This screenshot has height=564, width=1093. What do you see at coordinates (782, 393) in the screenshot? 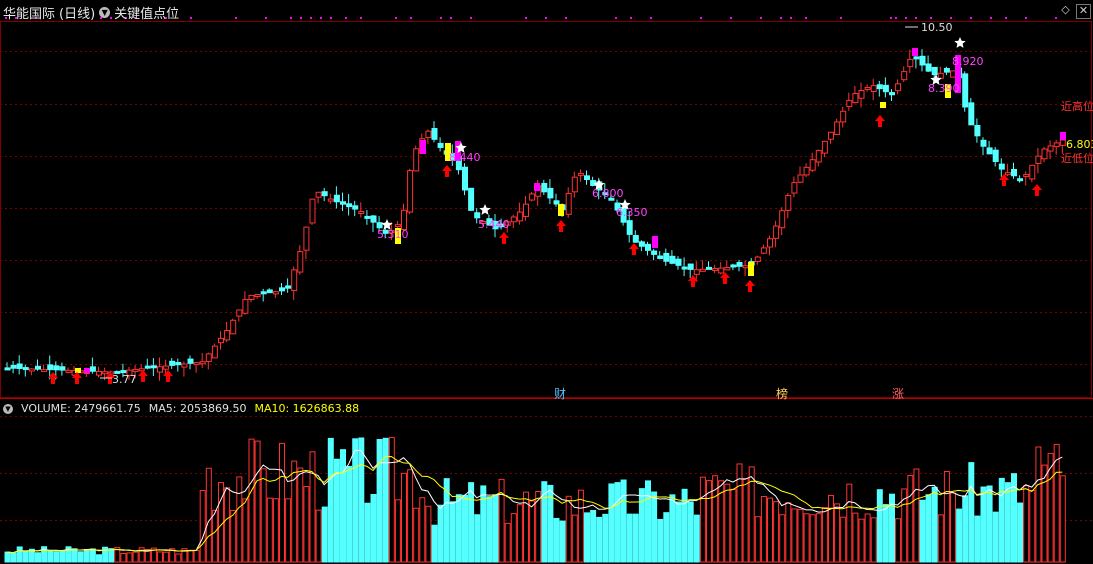
I see `event-marker-ranking: 榜` at bounding box center [782, 393].